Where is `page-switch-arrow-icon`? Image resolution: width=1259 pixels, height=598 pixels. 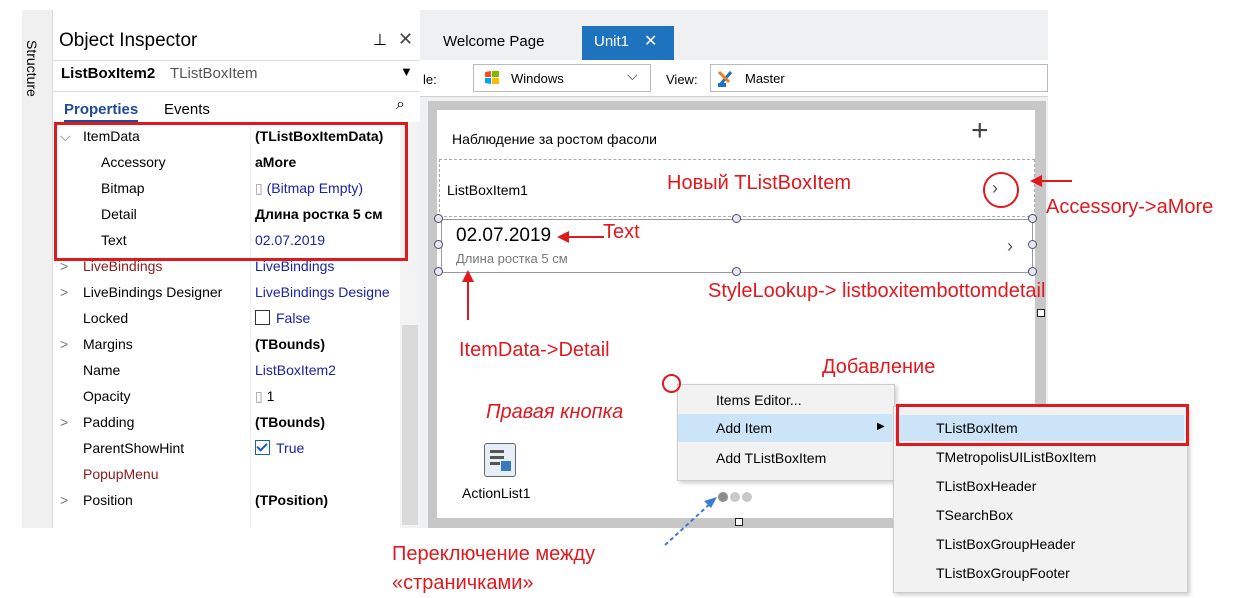 page-switch-arrow-icon is located at coordinates (690, 521).